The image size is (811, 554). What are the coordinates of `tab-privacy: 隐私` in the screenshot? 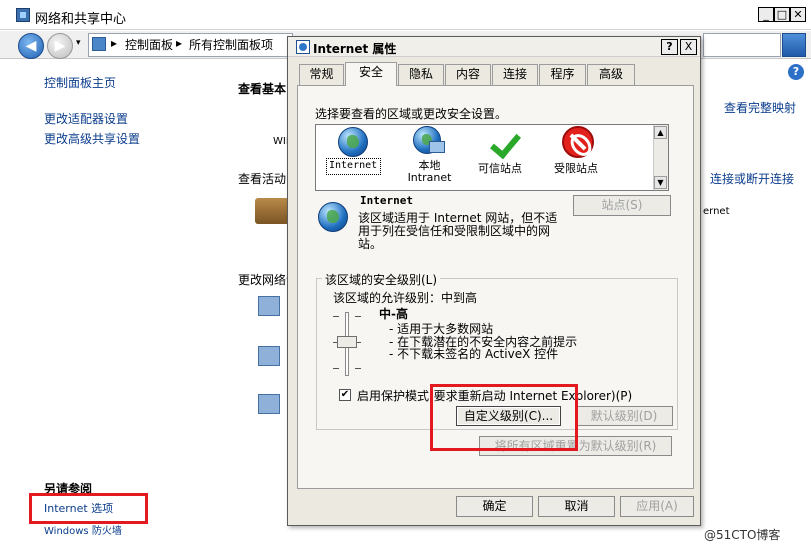 It's located at (421, 74).